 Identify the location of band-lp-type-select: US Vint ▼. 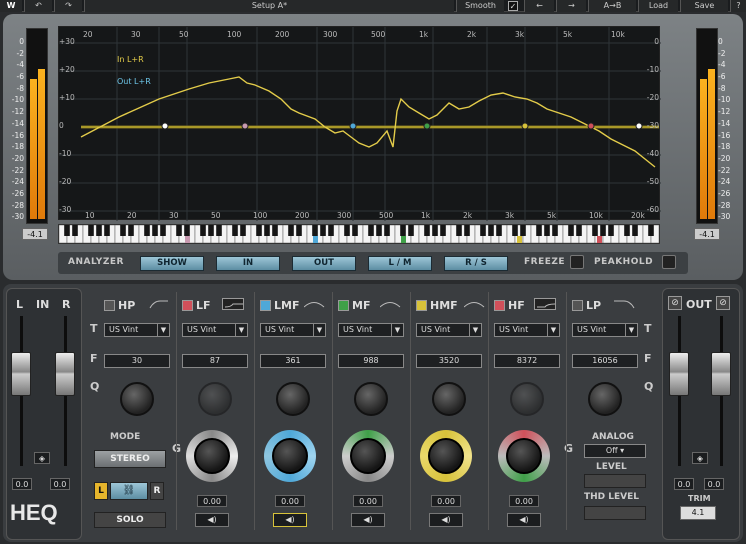
(605, 330).